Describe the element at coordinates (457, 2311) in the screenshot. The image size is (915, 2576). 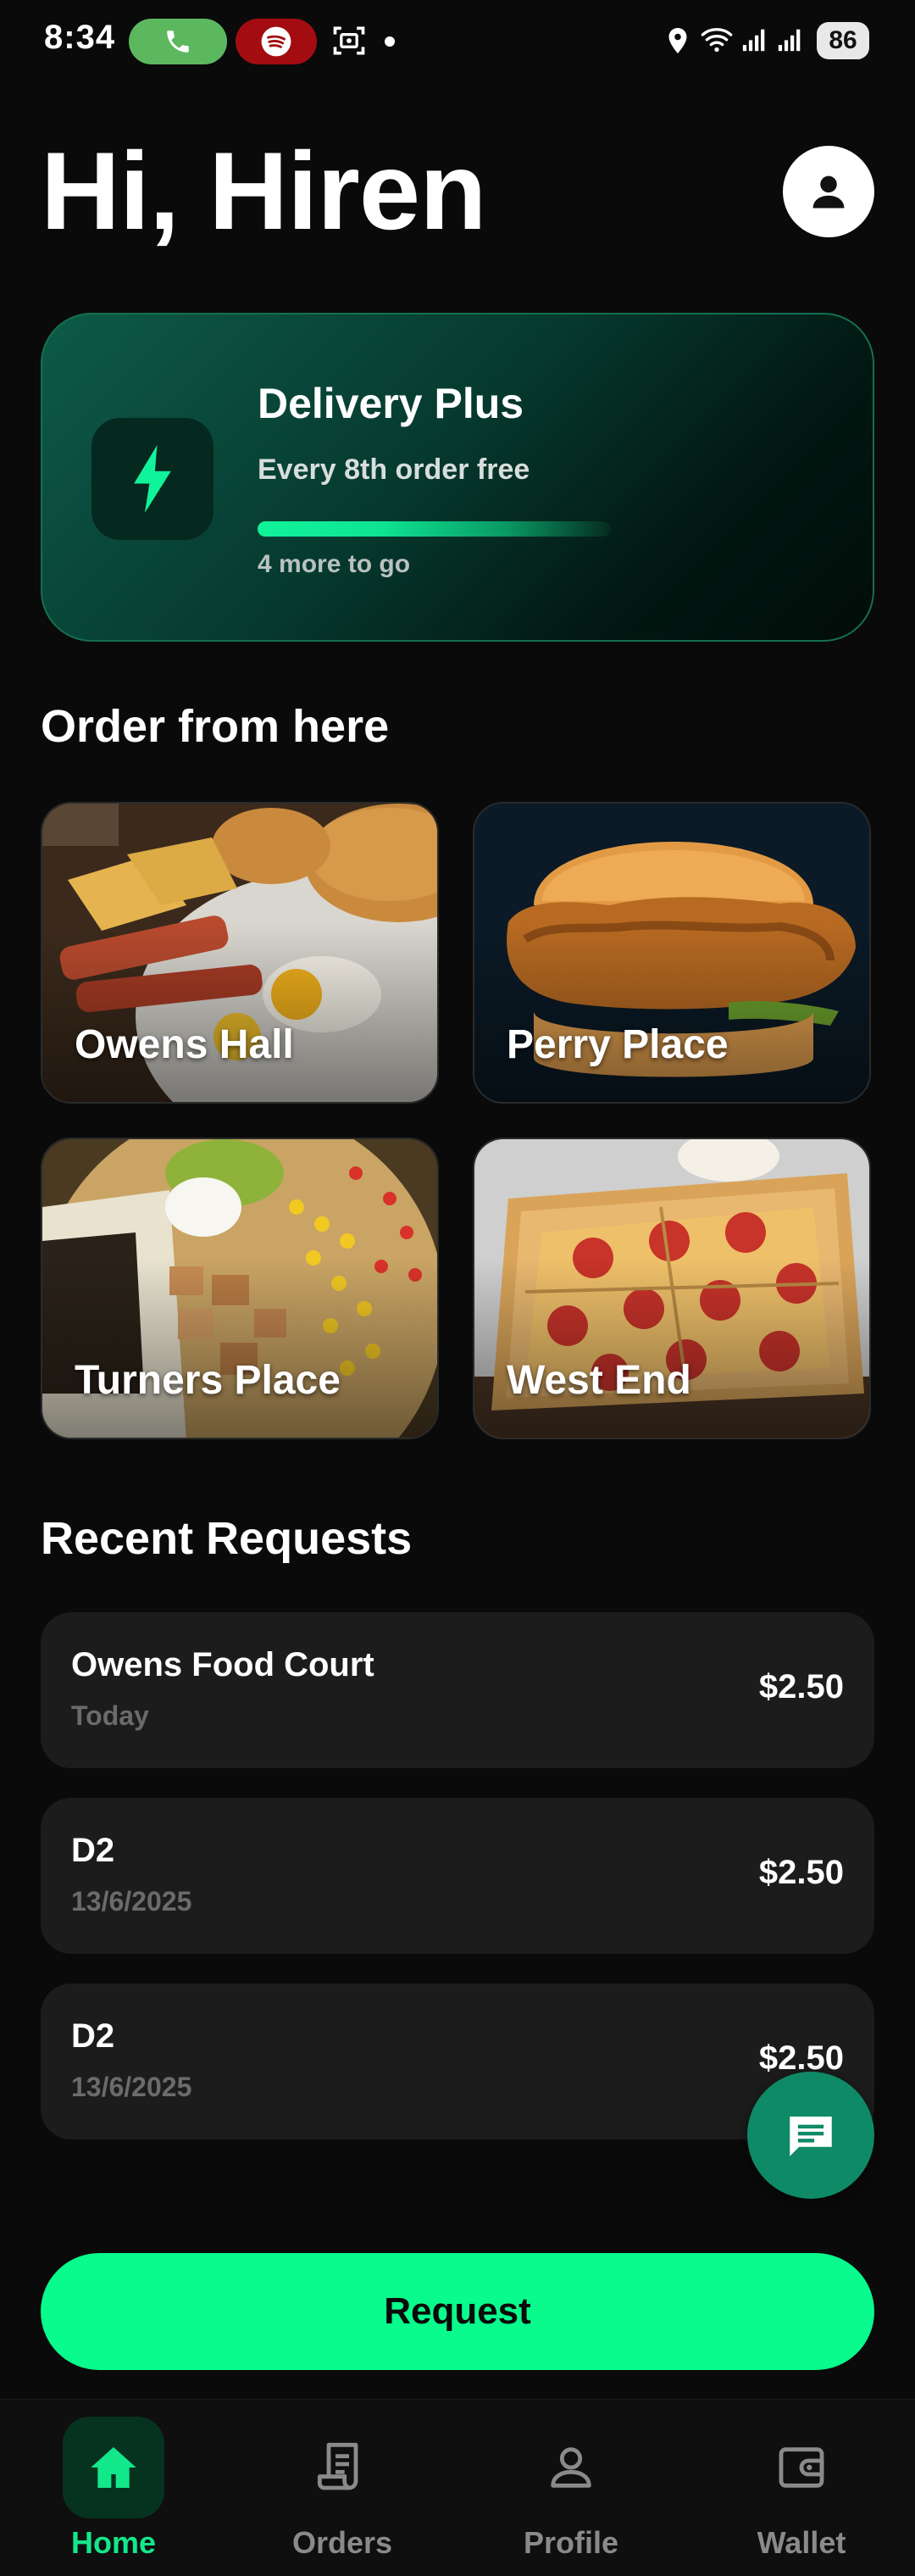
I see `request-button: Request` at that location.